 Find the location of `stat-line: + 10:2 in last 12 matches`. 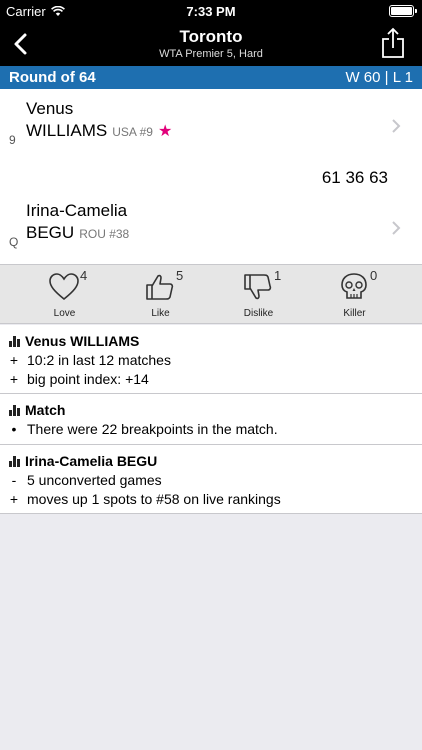

stat-line: + 10:2 in last 12 matches is located at coordinates (90, 360).